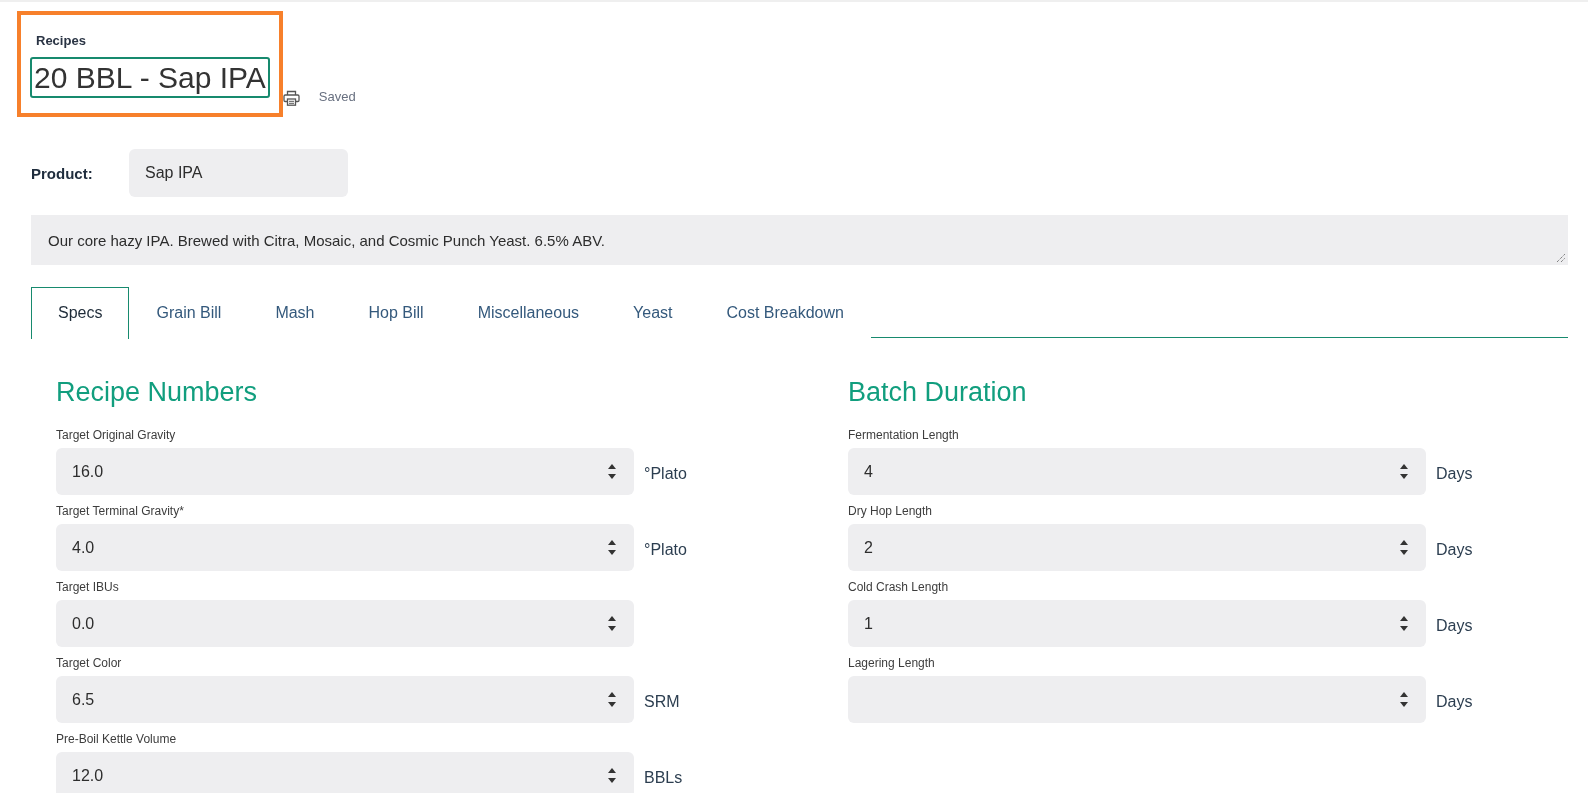 The width and height of the screenshot is (1588, 793). Describe the element at coordinates (238, 173) in the screenshot. I see `product-field: Sap IPA` at that location.